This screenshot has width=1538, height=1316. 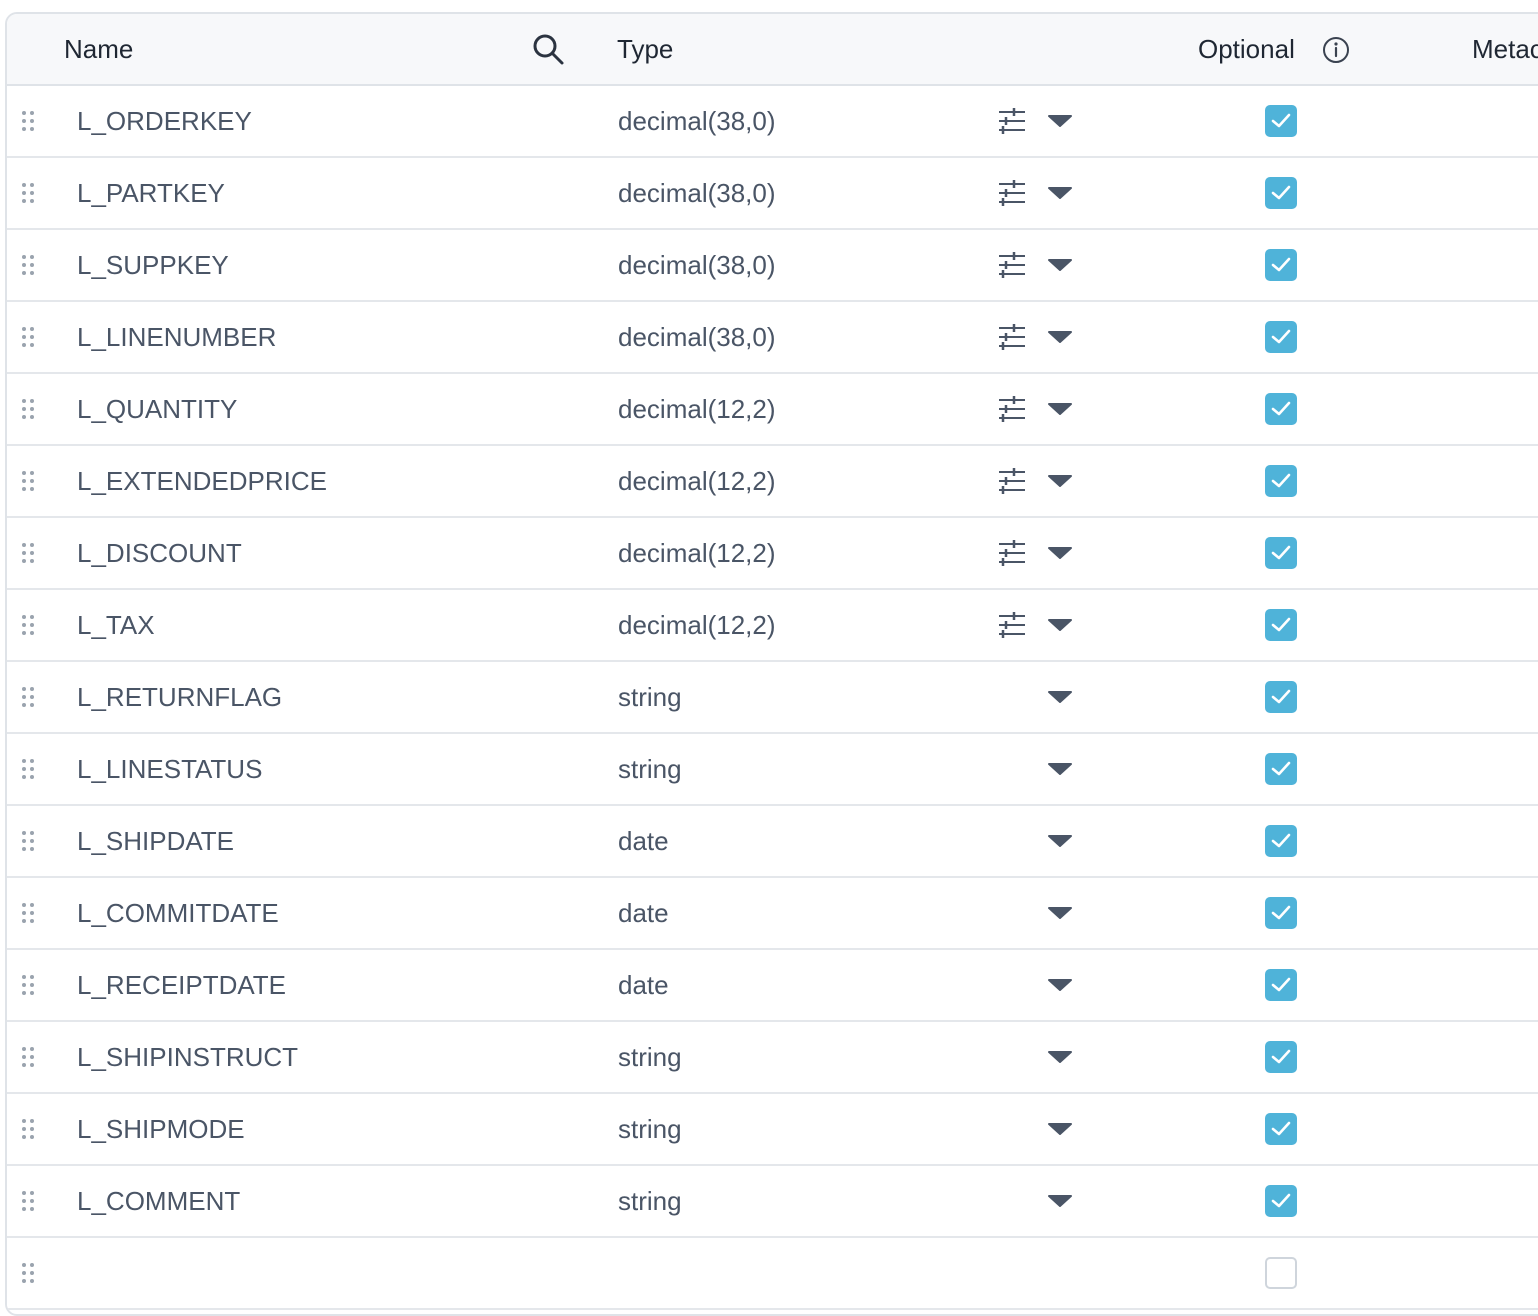 What do you see at coordinates (772, 1274) in the screenshot?
I see `table-row` at bounding box center [772, 1274].